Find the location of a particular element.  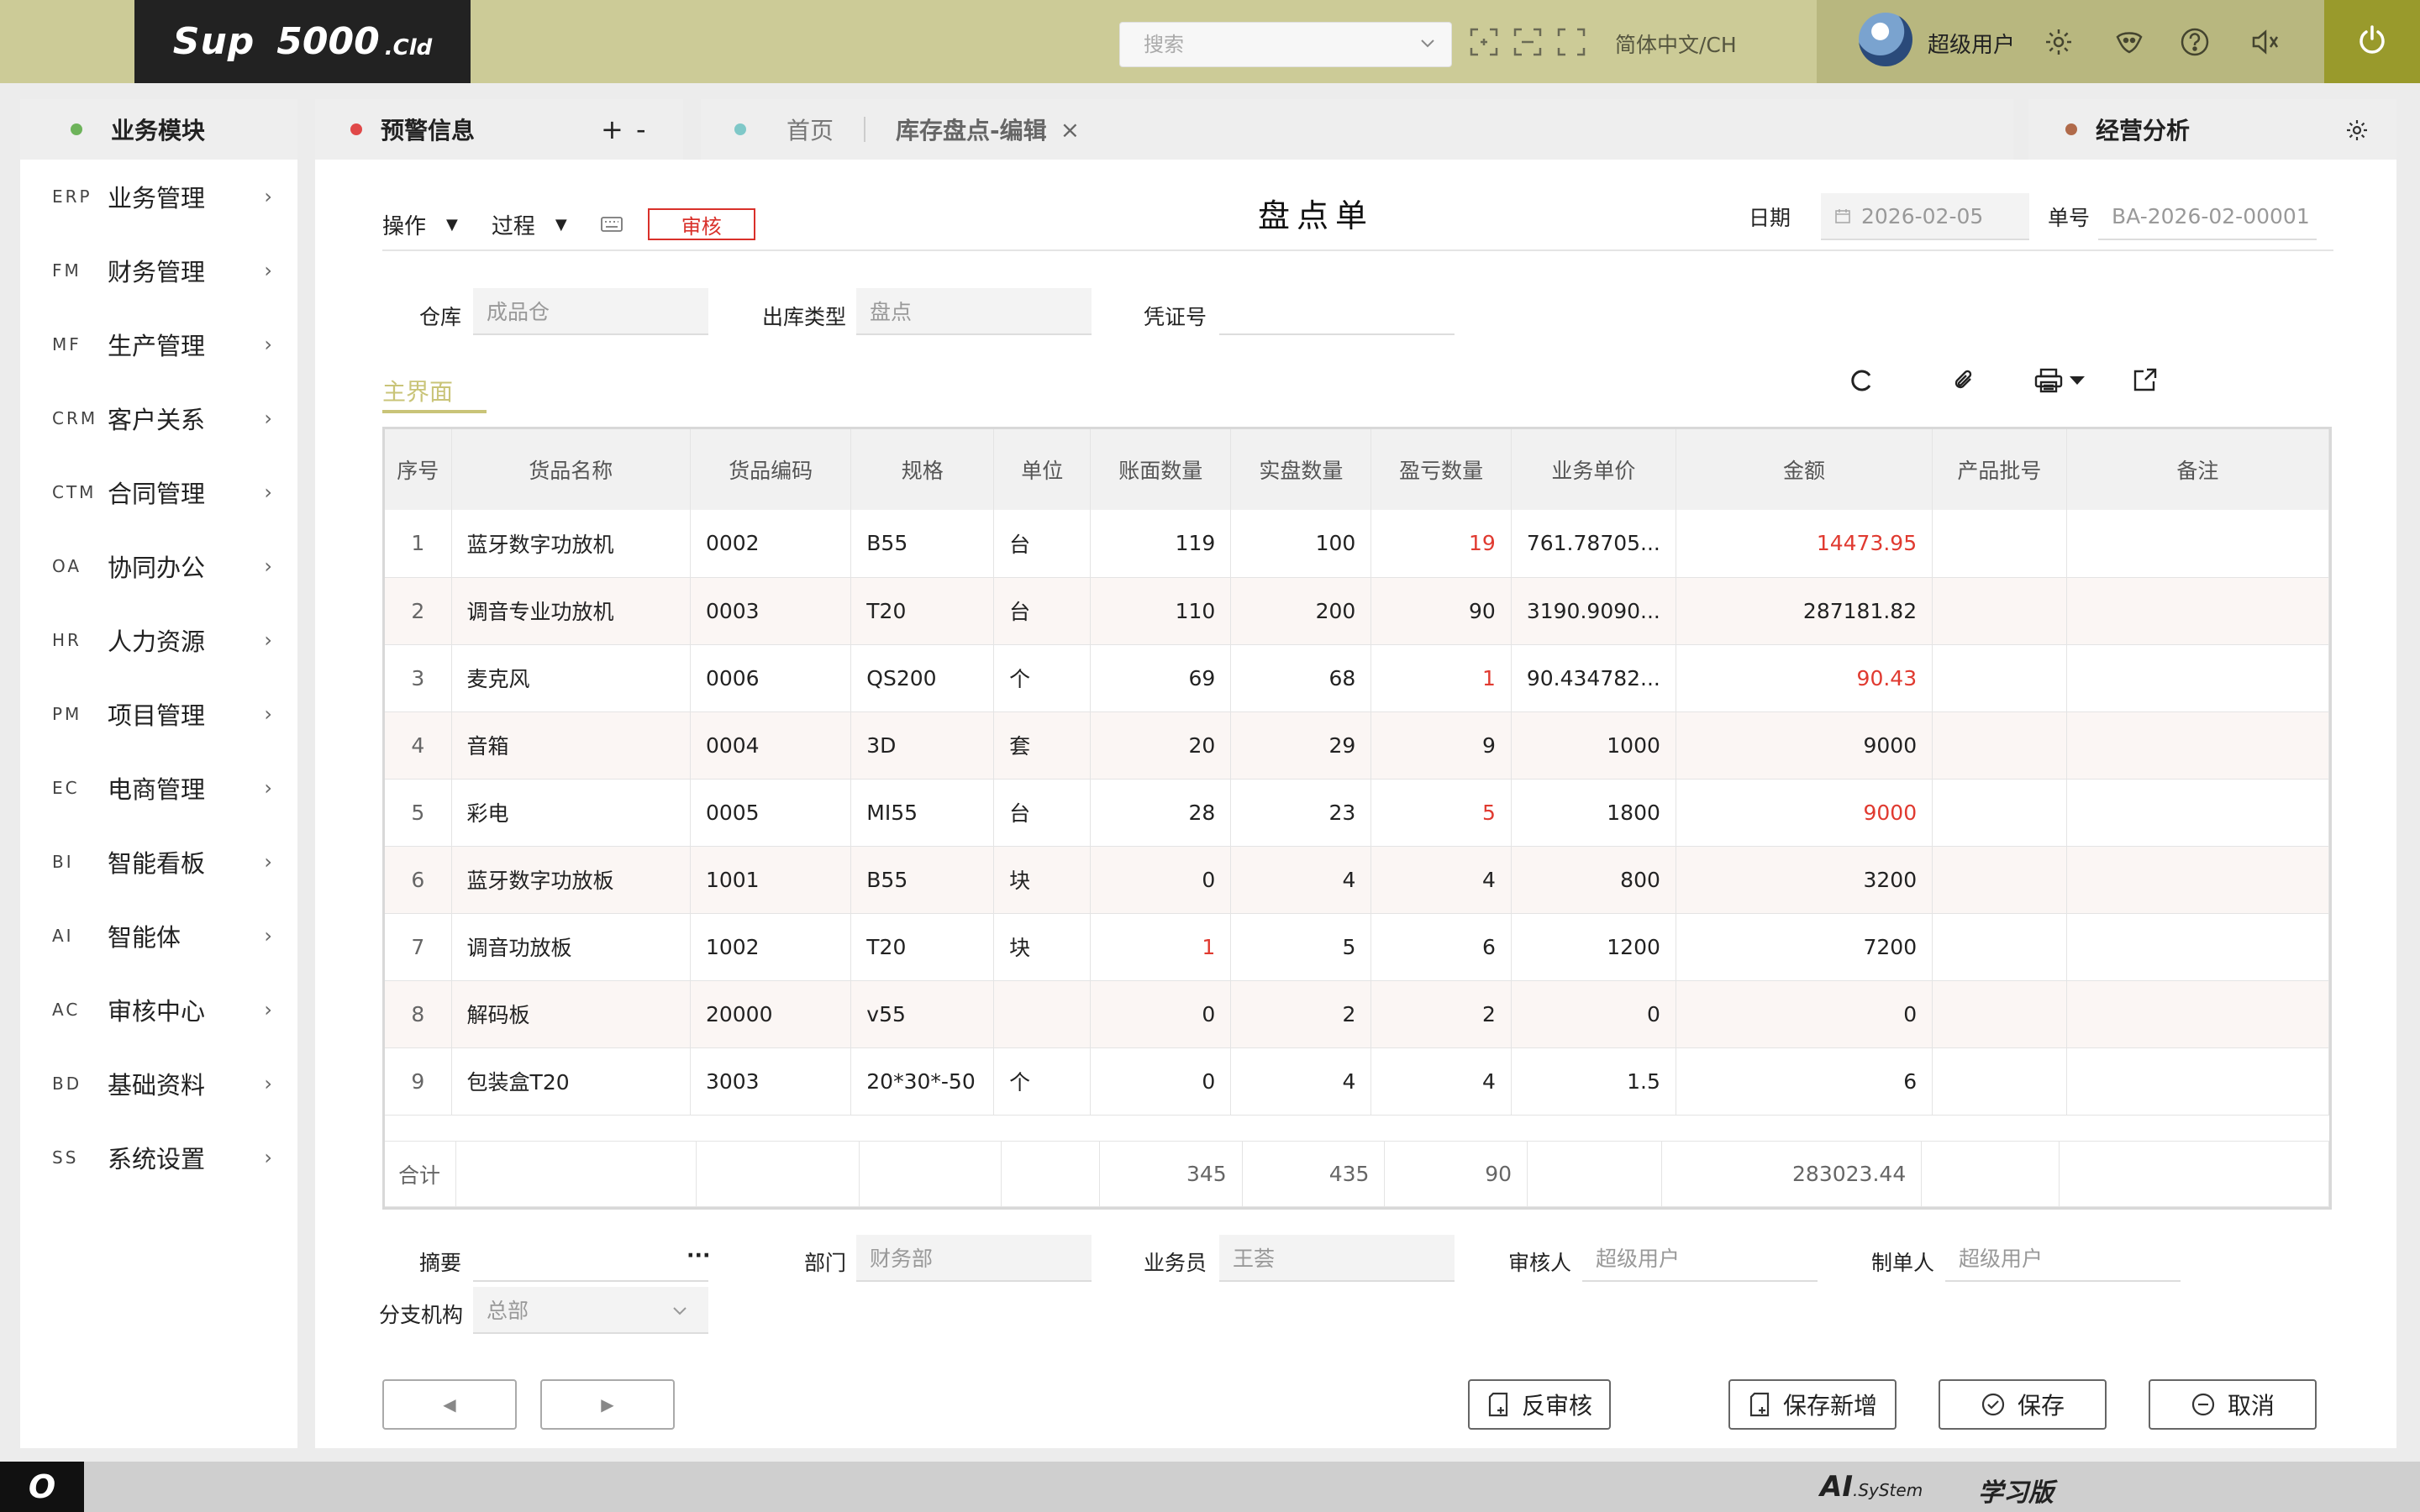

footer-badge: O is located at coordinates (42, 1487).